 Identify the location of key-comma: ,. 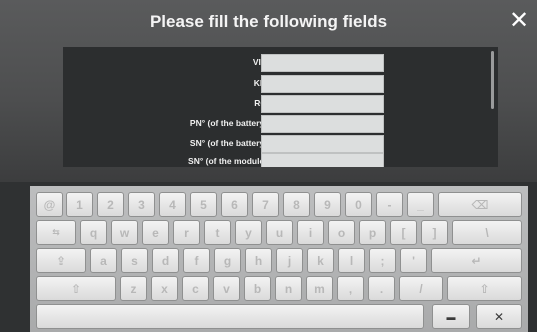
(350, 288).